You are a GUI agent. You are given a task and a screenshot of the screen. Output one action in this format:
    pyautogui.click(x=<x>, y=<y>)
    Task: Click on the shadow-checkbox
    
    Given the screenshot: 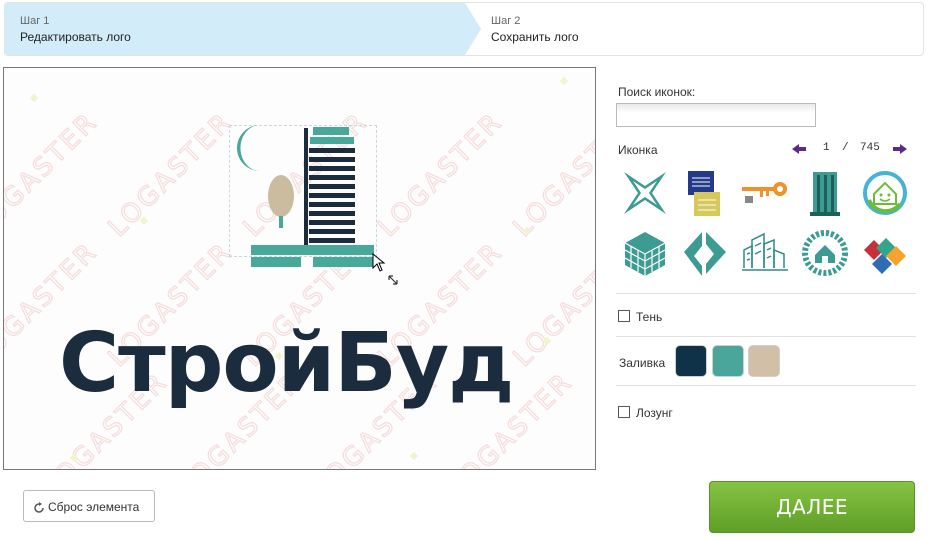 What is the action you would take?
    pyautogui.click(x=624, y=316)
    